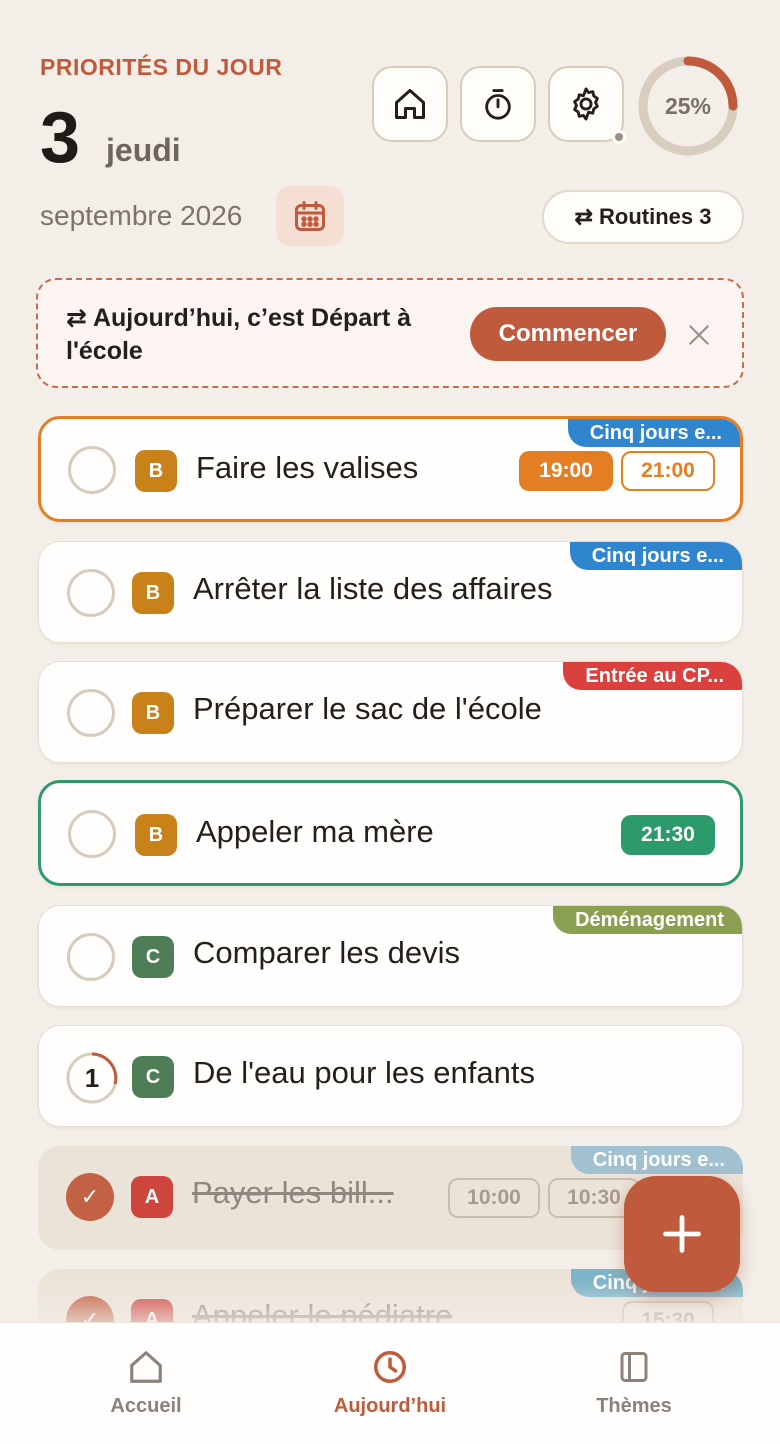 Image resolution: width=780 pixels, height=1444 pixels. Describe the element at coordinates (364, 1072) in the screenshot. I see `task-title: De l'eau pour les enfants` at that location.